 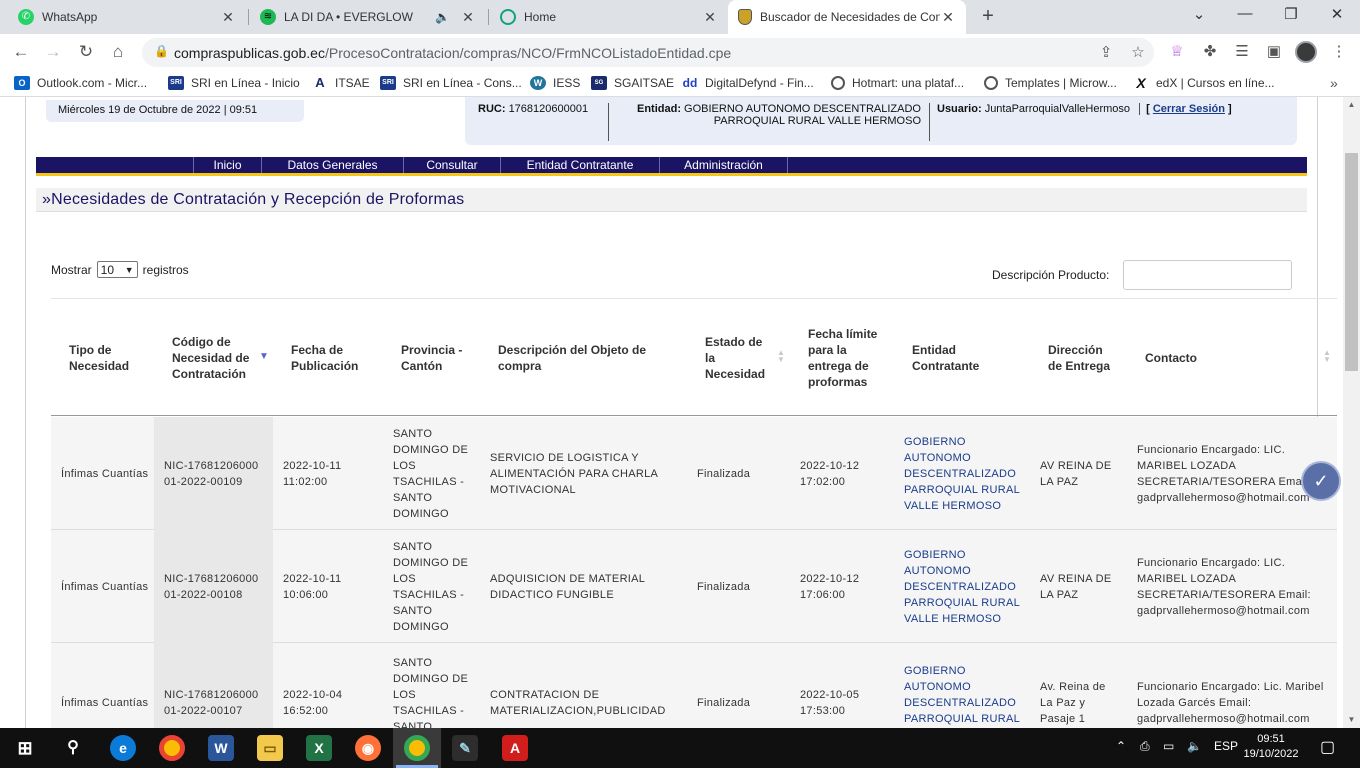 What do you see at coordinates (1306, 52) in the screenshot?
I see `profile-avatar` at bounding box center [1306, 52].